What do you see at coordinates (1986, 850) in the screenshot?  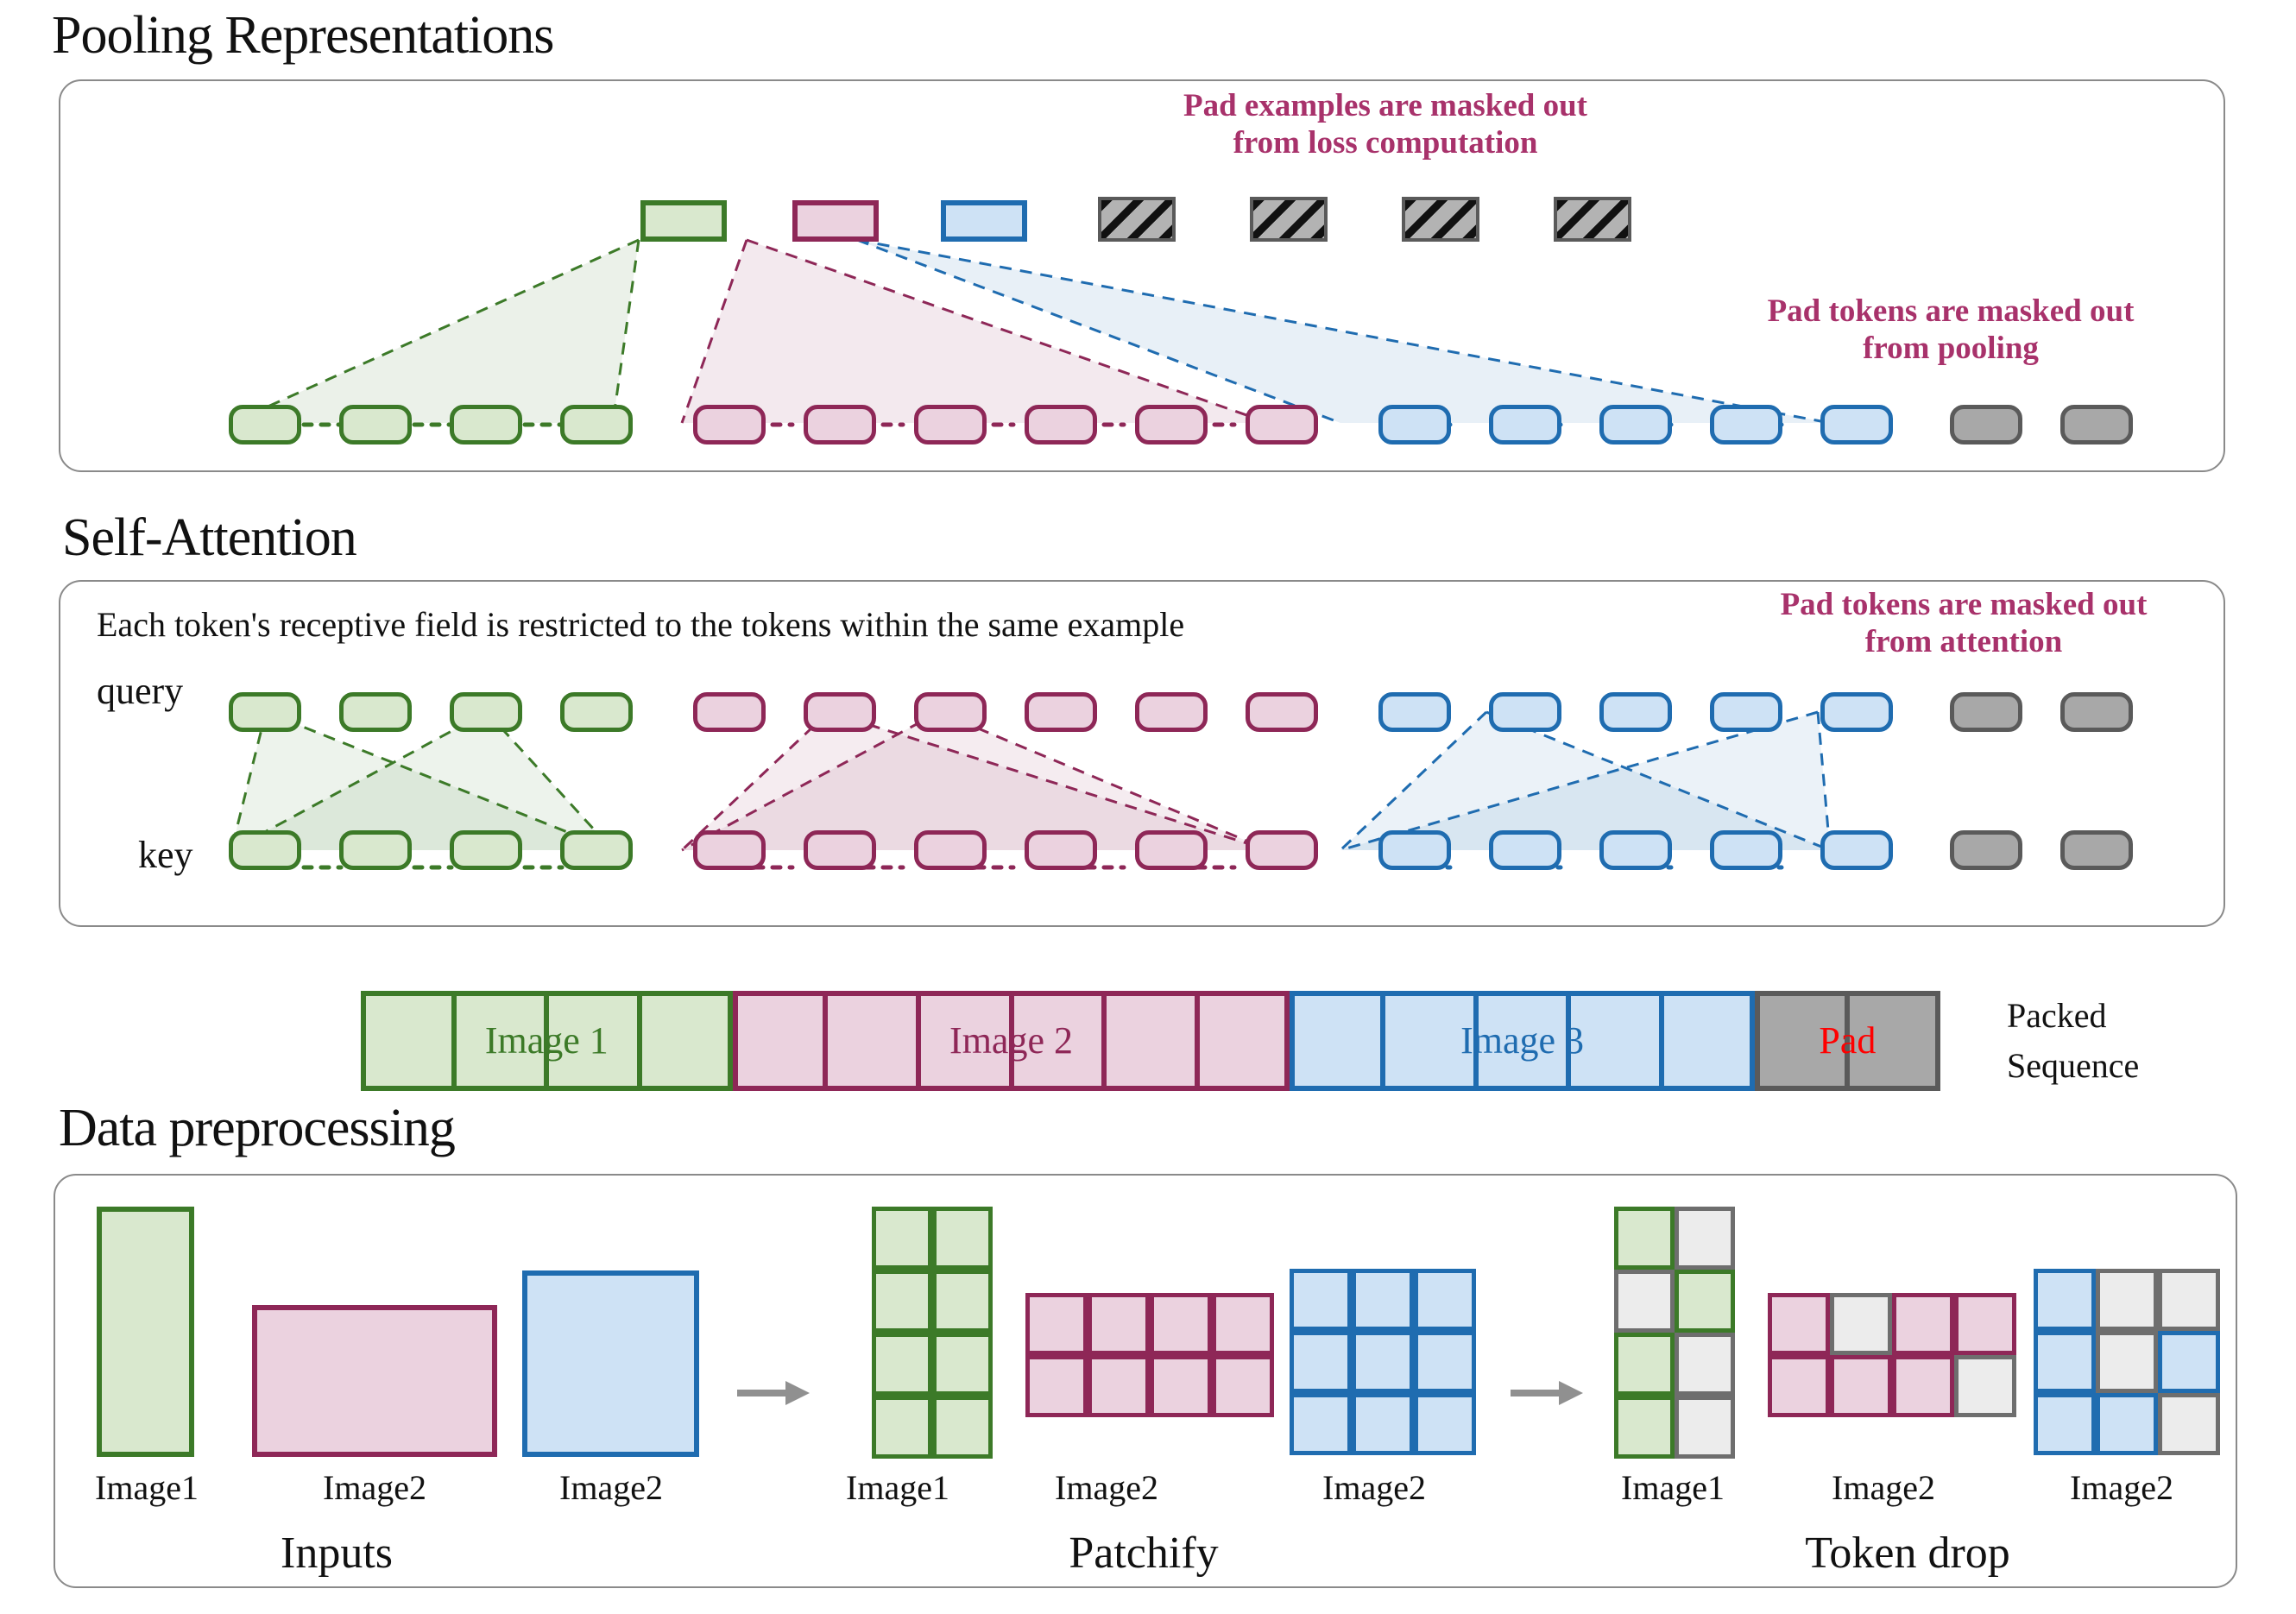 I see `key-token-gray` at bounding box center [1986, 850].